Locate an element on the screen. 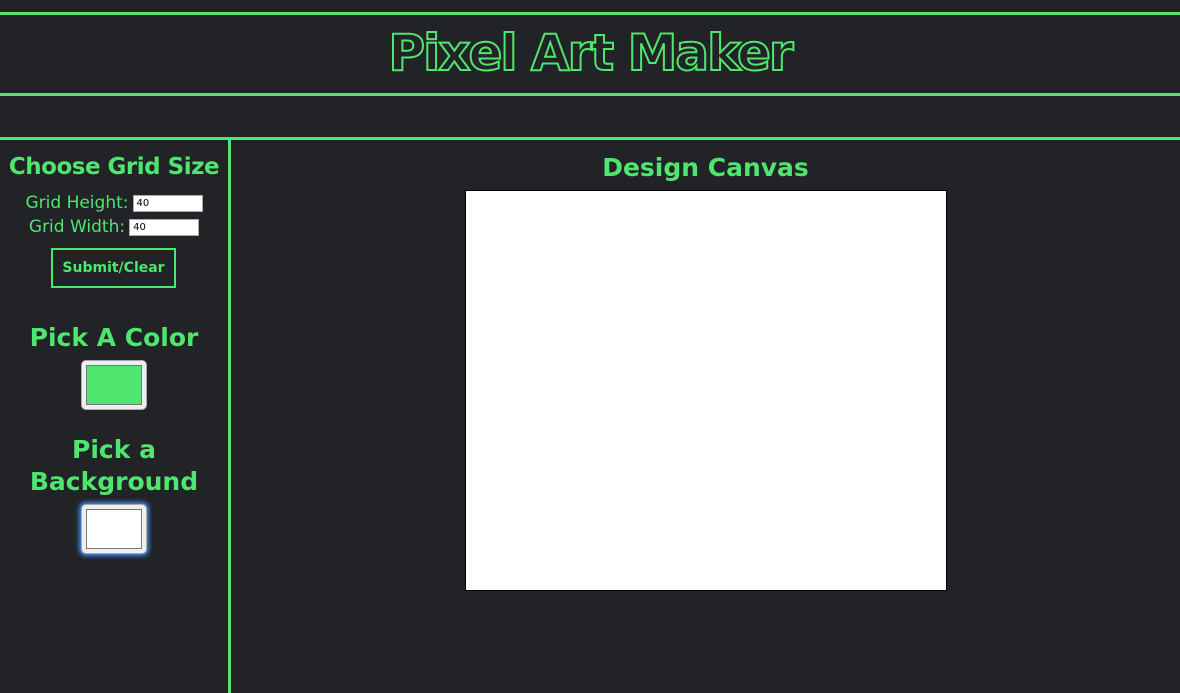 The height and width of the screenshot is (693, 1180). grid-height-row: Grid Height: is located at coordinates (114, 203).